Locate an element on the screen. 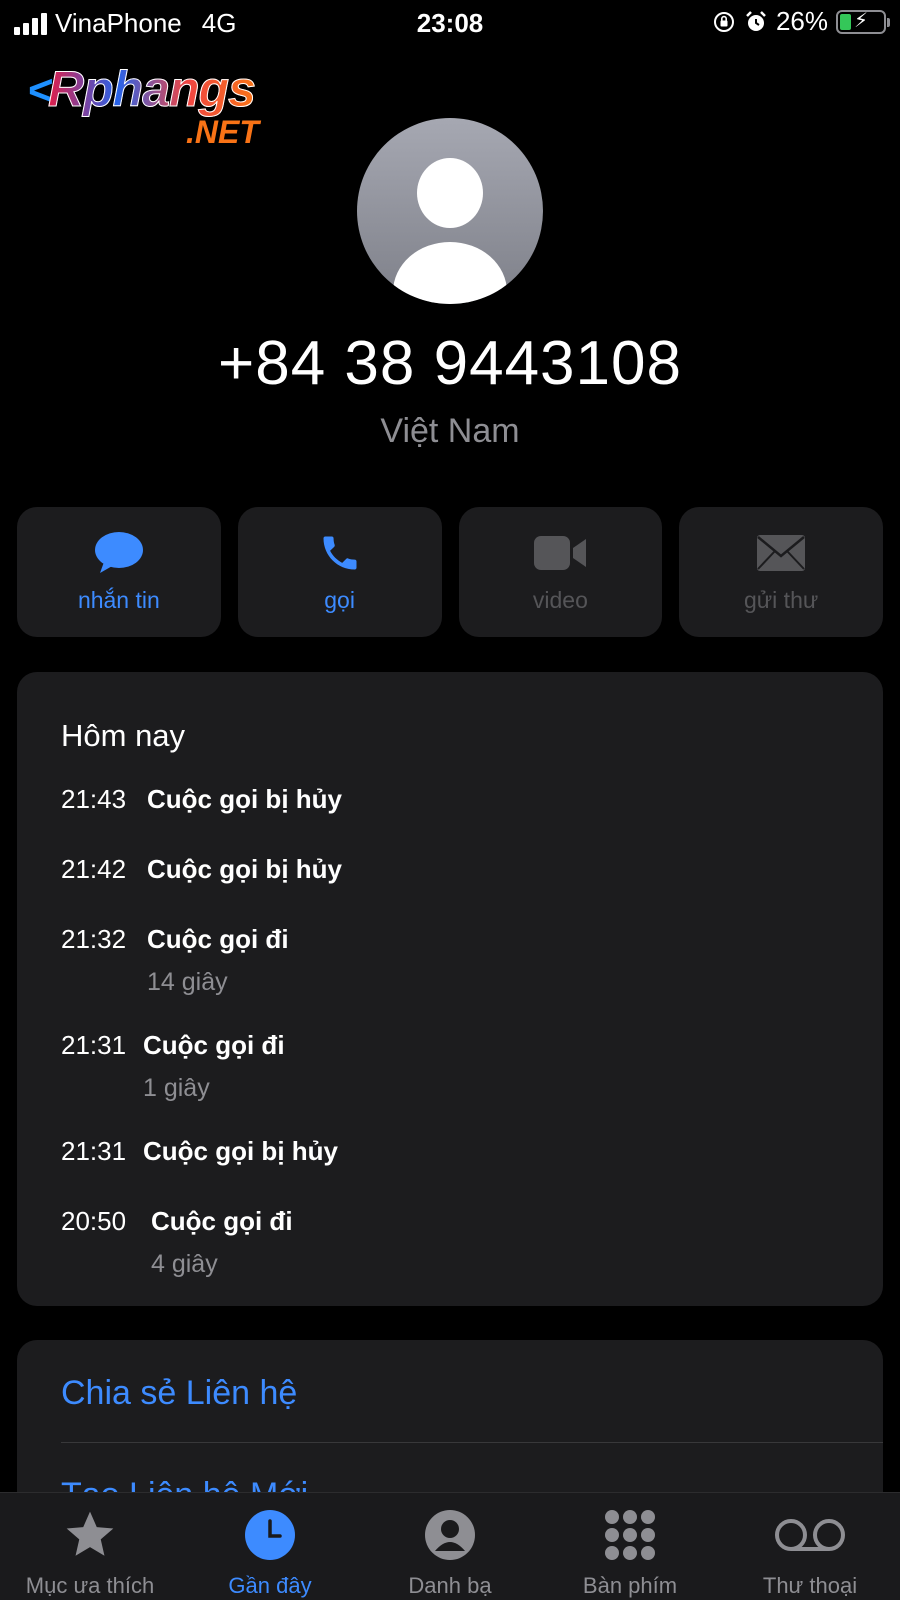  tab-recents: Gần đây is located at coordinates (270, 1546).